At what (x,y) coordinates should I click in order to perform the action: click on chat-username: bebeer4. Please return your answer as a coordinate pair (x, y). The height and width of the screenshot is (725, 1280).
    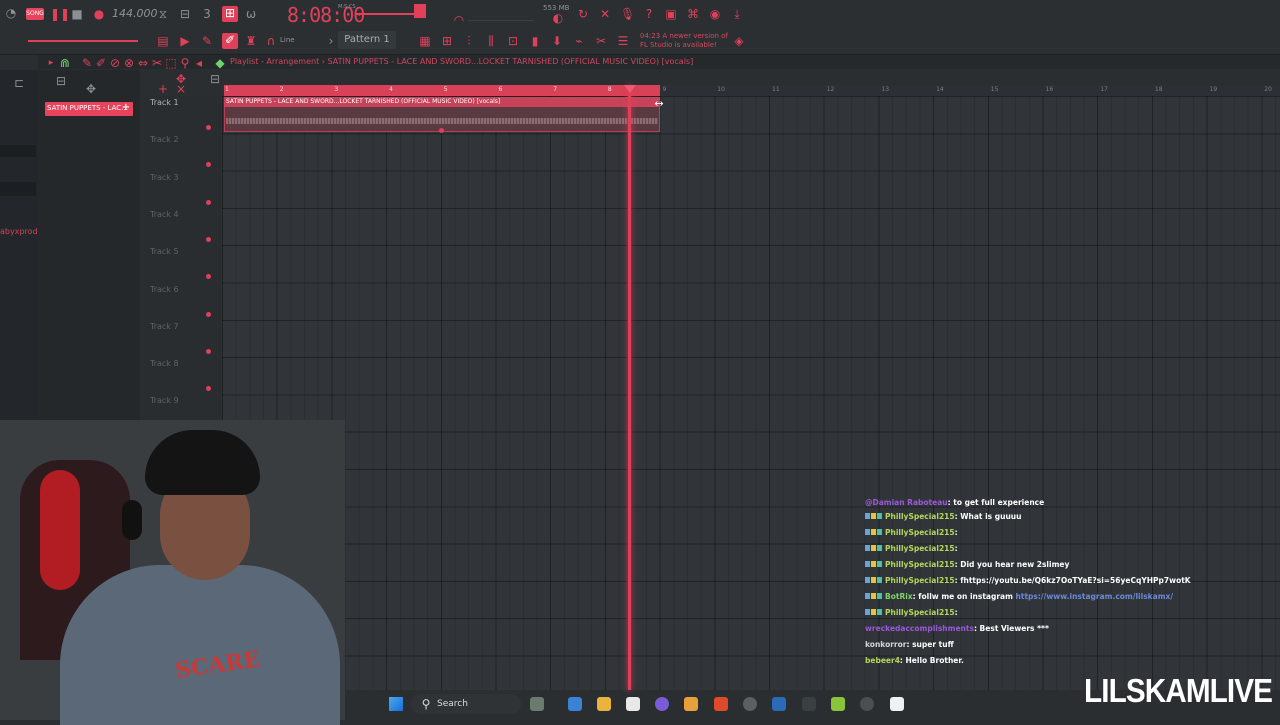
    Looking at the image, I should click on (882, 660).